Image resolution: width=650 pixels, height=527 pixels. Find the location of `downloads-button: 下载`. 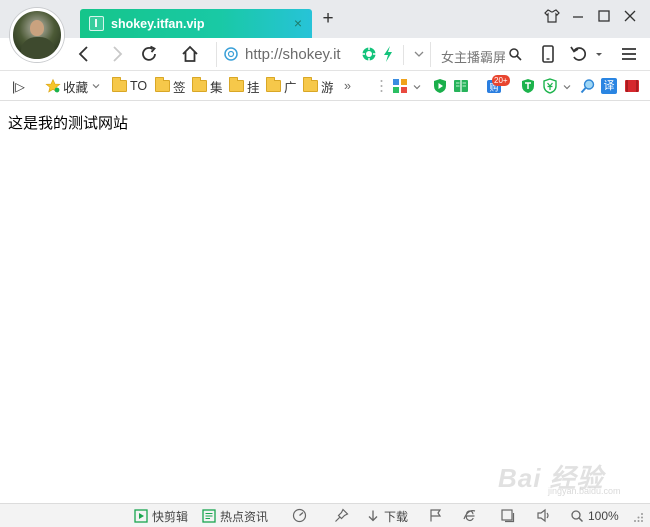

downloads-button: 下载 is located at coordinates (387, 516).